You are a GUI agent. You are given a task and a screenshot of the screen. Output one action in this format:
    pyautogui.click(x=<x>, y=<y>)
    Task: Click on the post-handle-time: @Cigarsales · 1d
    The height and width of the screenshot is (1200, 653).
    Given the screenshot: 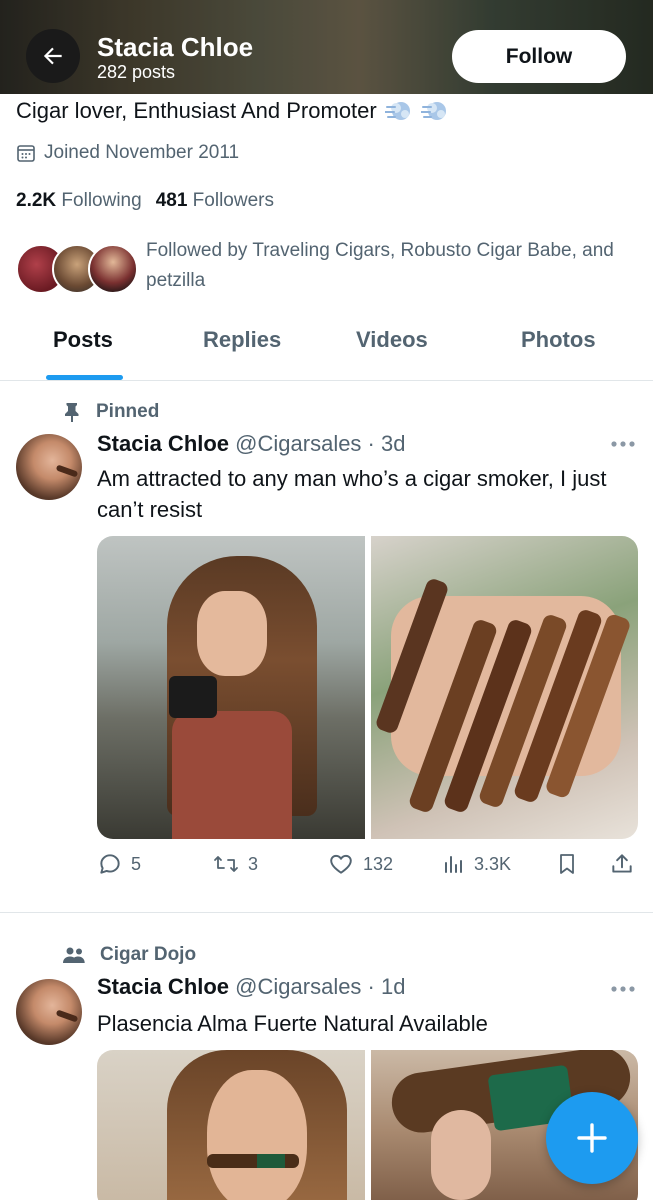 What is the action you would take?
    pyautogui.click(x=320, y=986)
    